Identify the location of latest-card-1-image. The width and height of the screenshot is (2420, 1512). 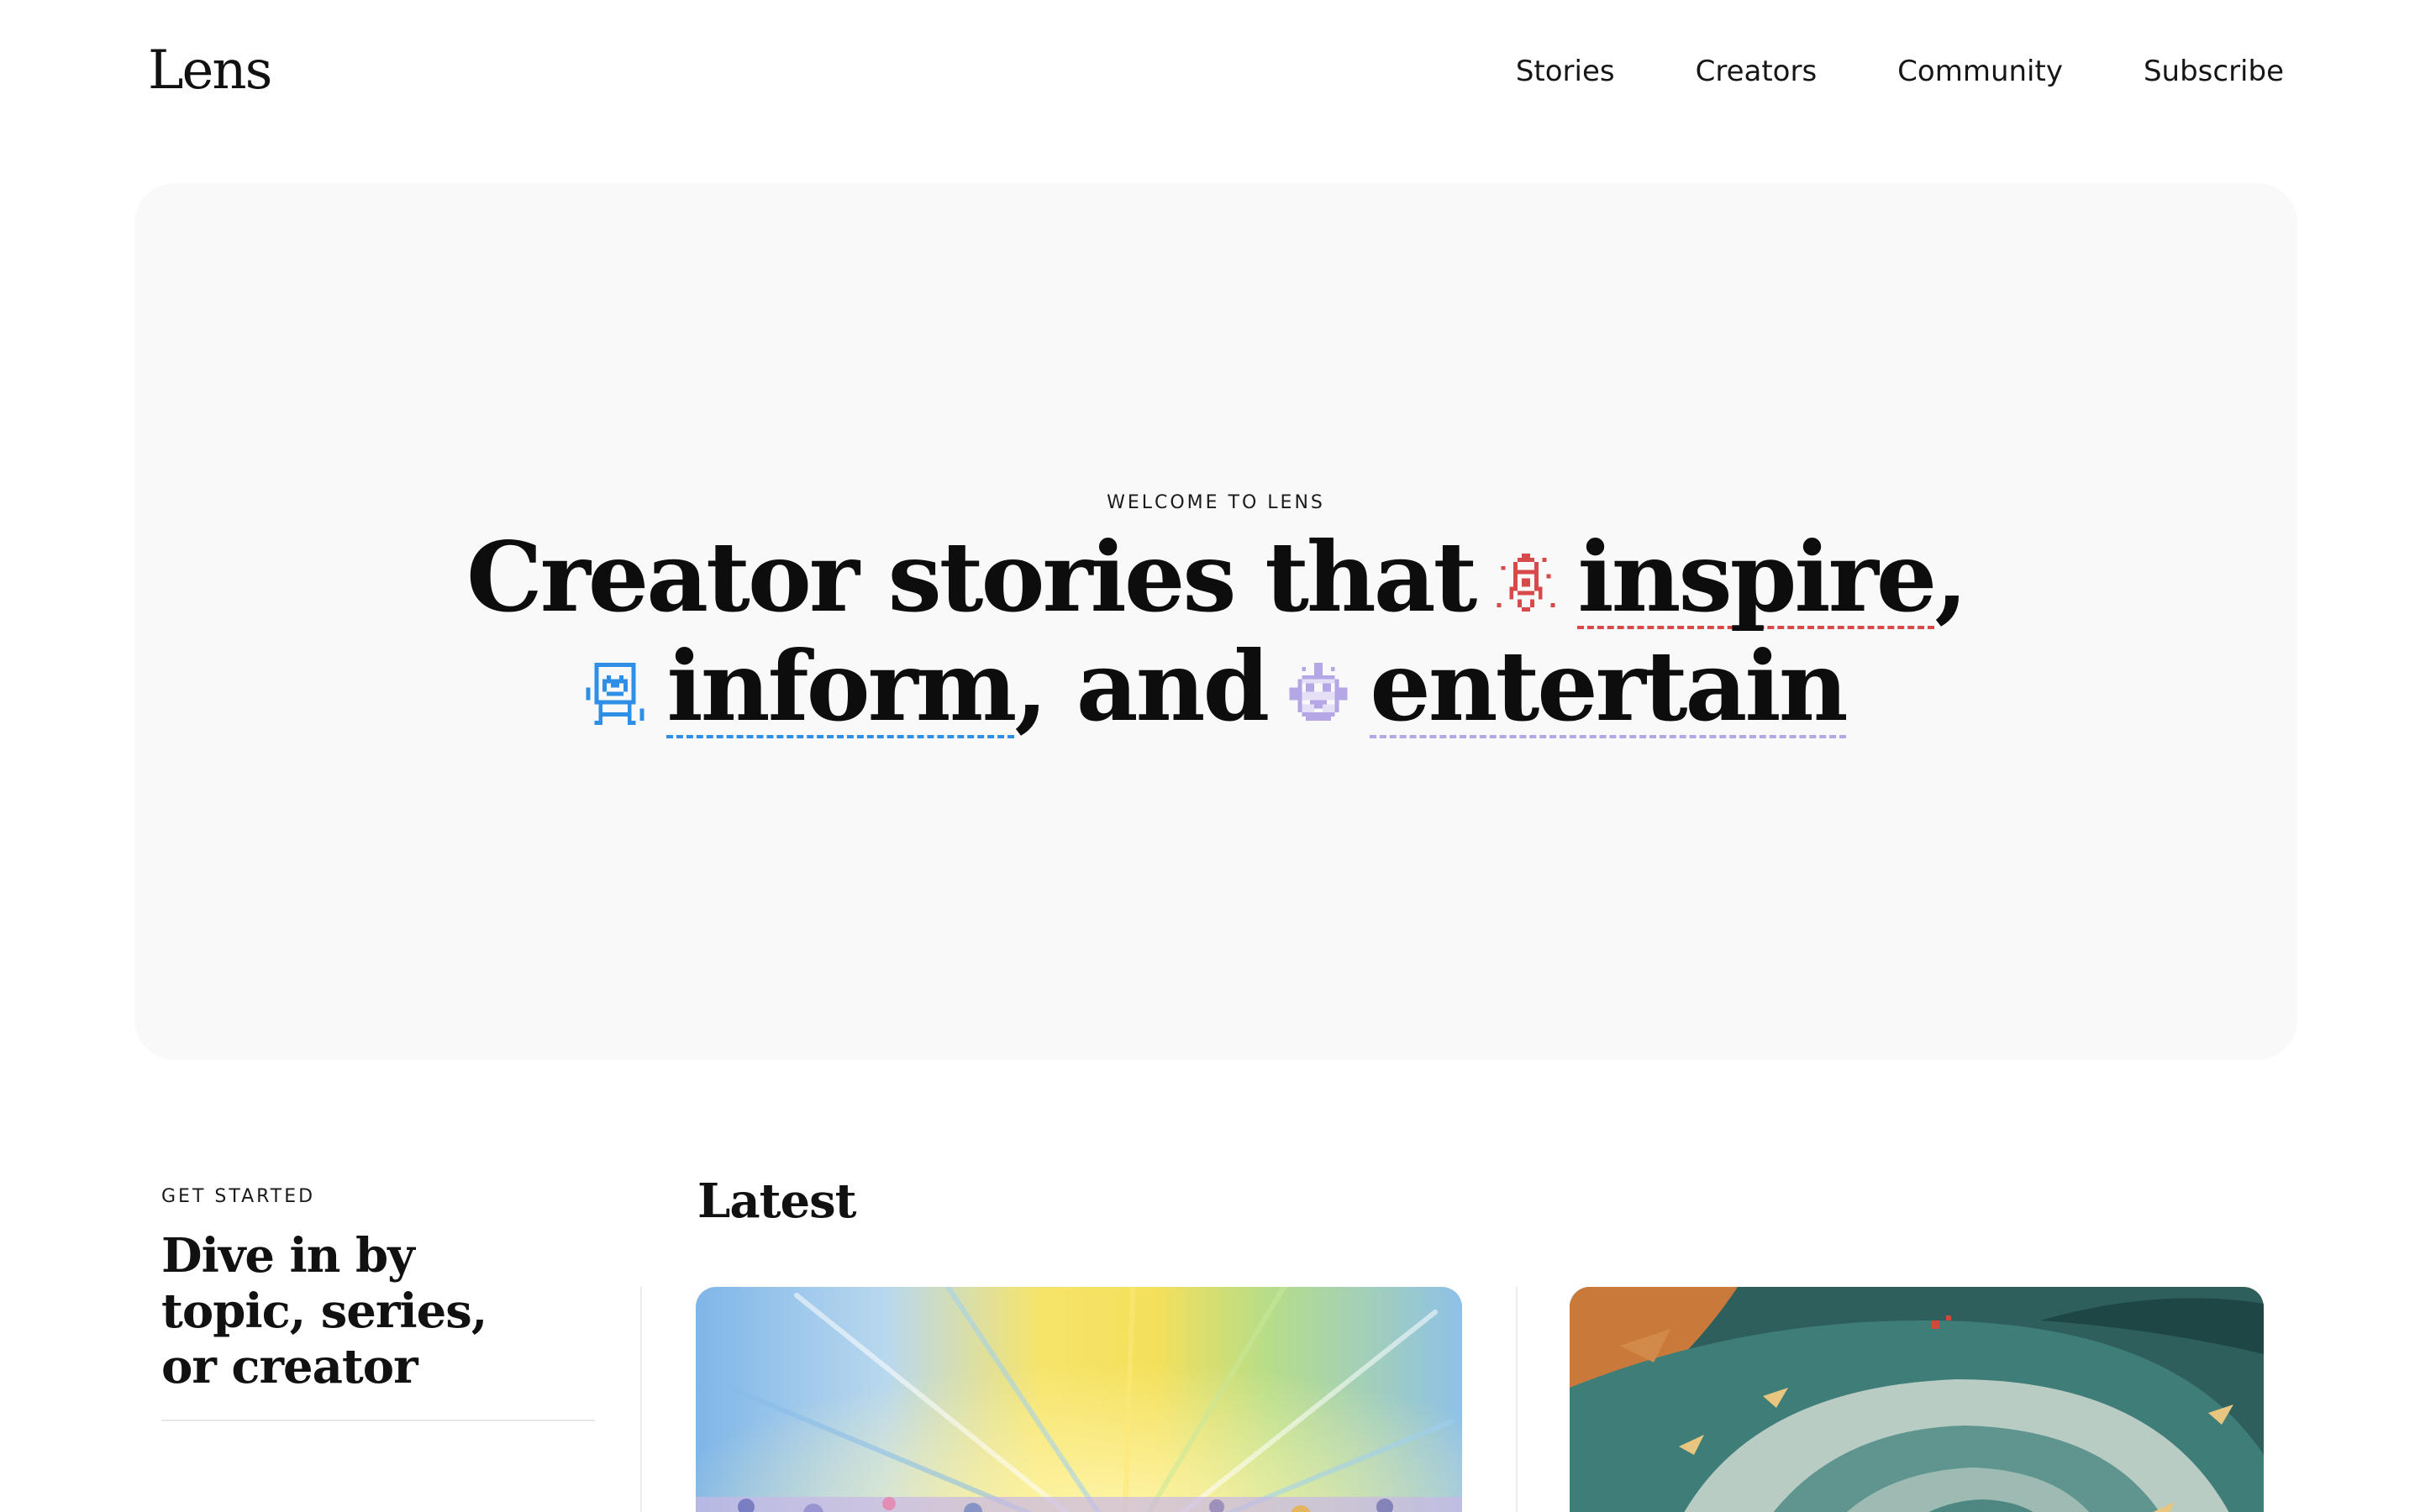
(1079, 1399).